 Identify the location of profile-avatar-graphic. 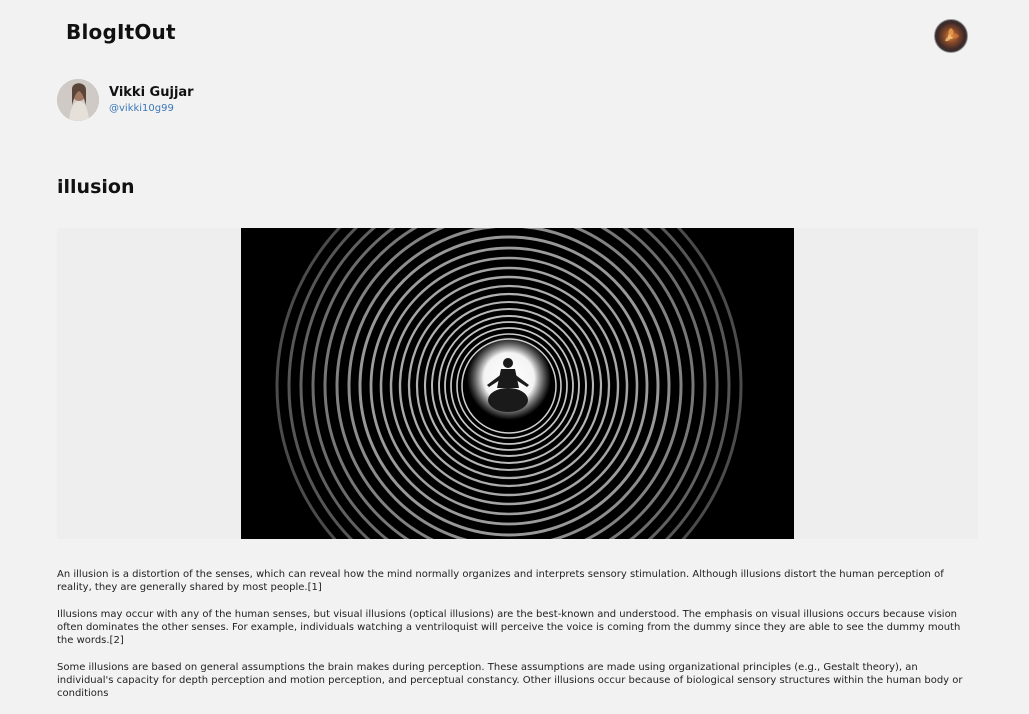
(952, 35).